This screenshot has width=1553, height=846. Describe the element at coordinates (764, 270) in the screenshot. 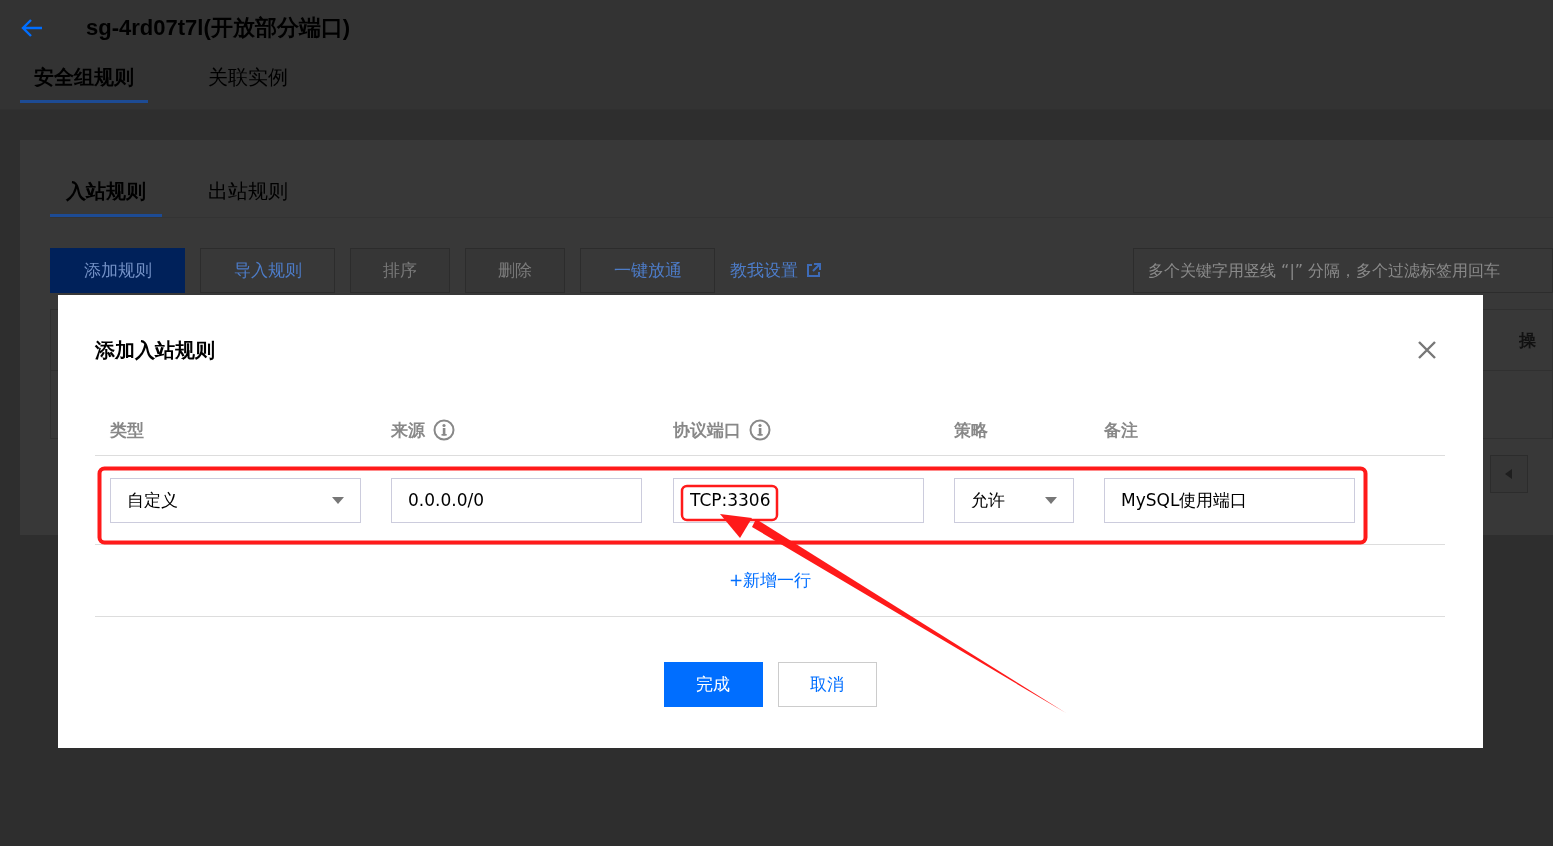

I see `help-link: 教我设置` at that location.